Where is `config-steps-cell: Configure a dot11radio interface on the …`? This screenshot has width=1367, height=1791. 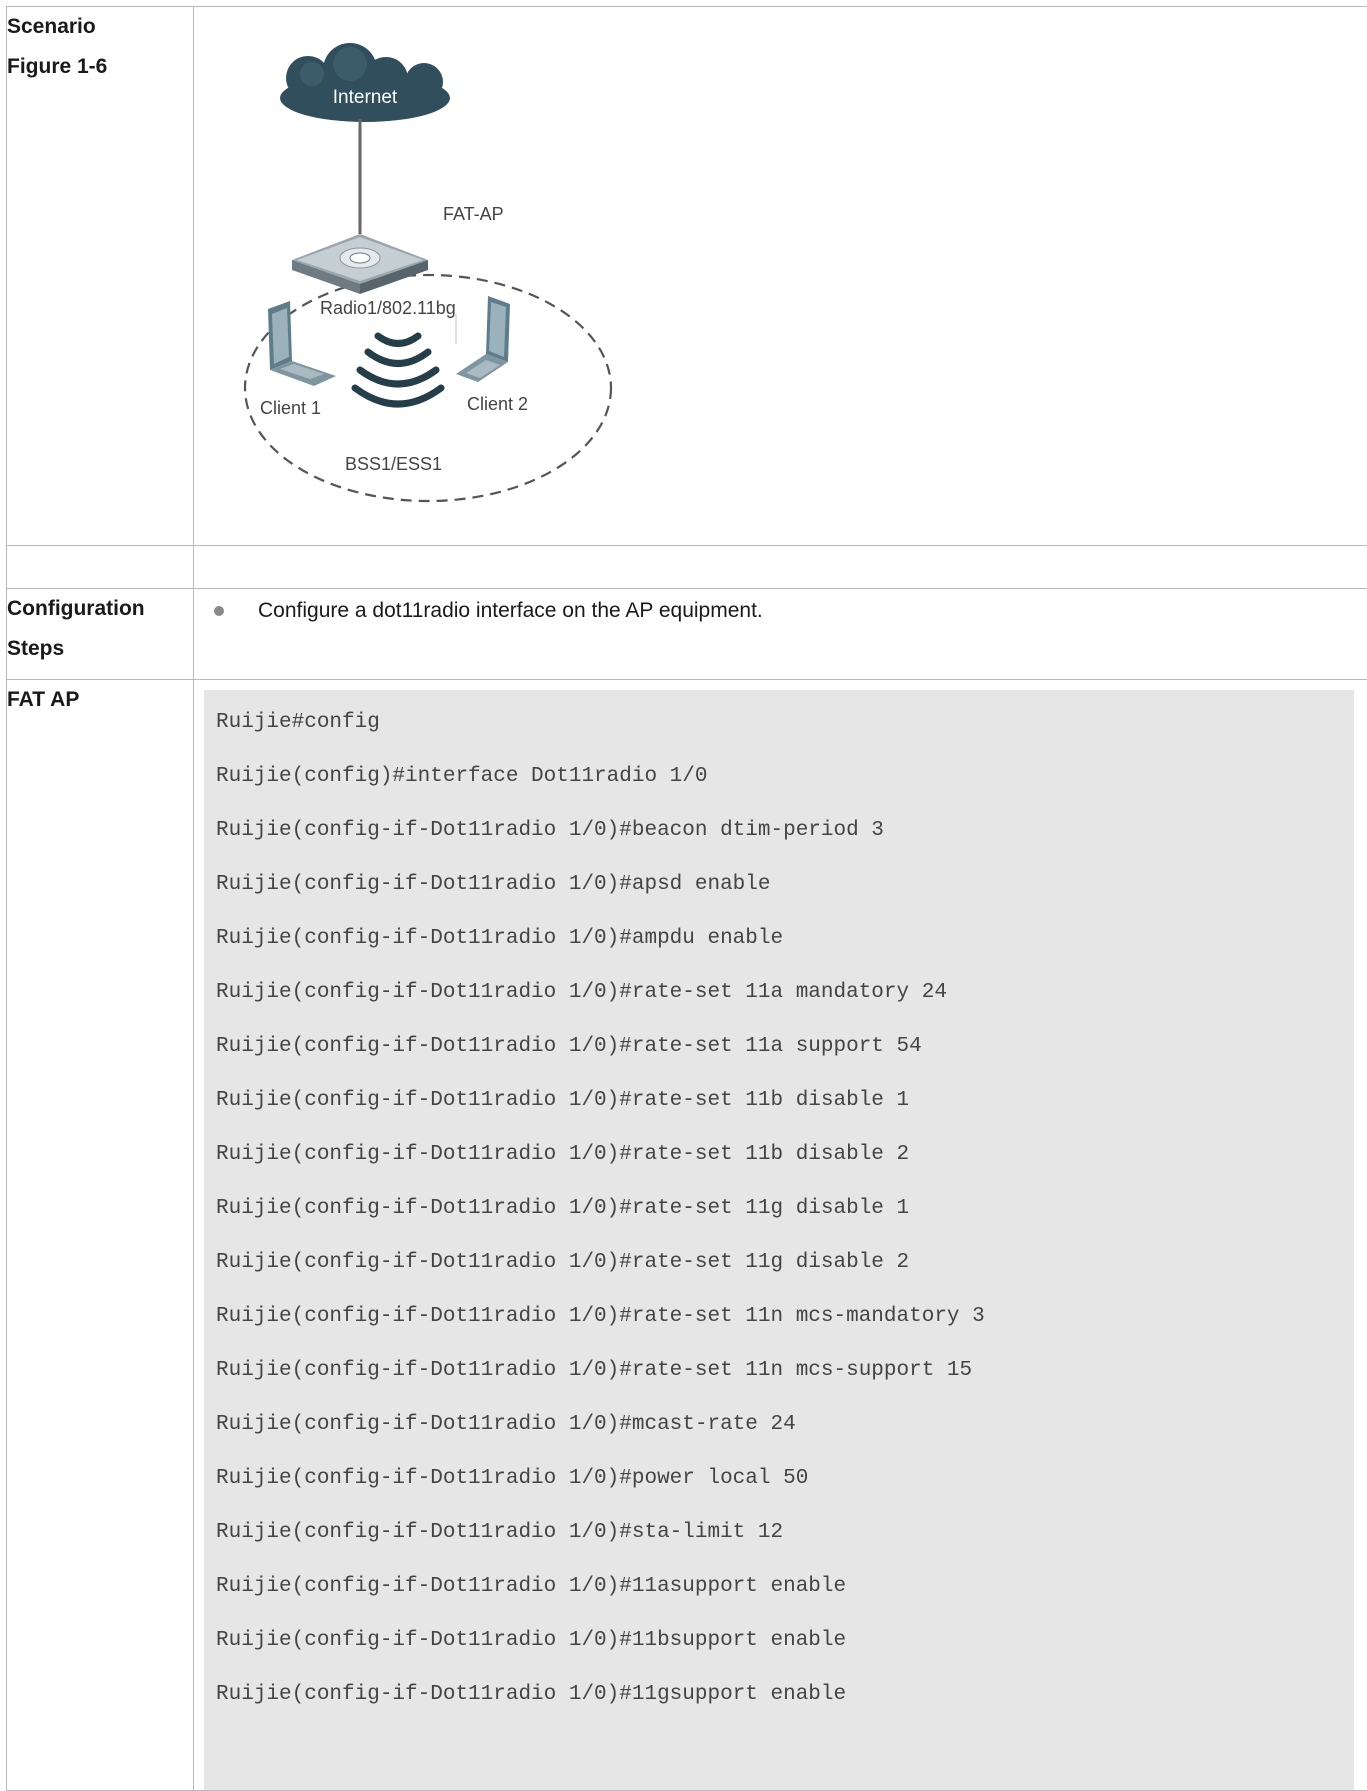 config-steps-cell: Configure a dot11radio interface on the … is located at coordinates (780, 634).